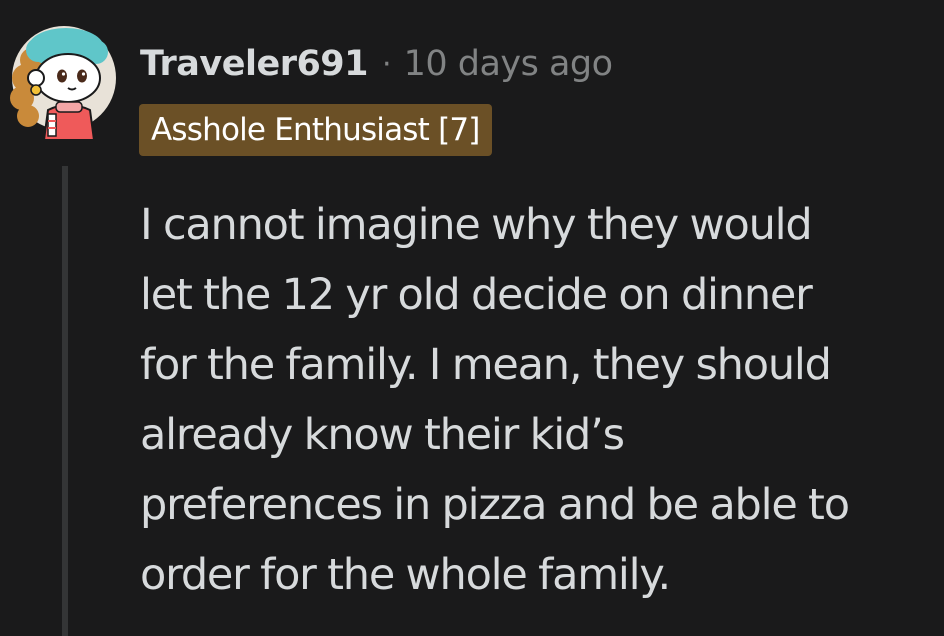 Image resolution: width=944 pixels, height=636 pixels. What do you see at coordinates (476, 295) in the screenshot?
I see `comment-body-line: let the 12 yr old decide on dinner` at bounding box center [476, 295].